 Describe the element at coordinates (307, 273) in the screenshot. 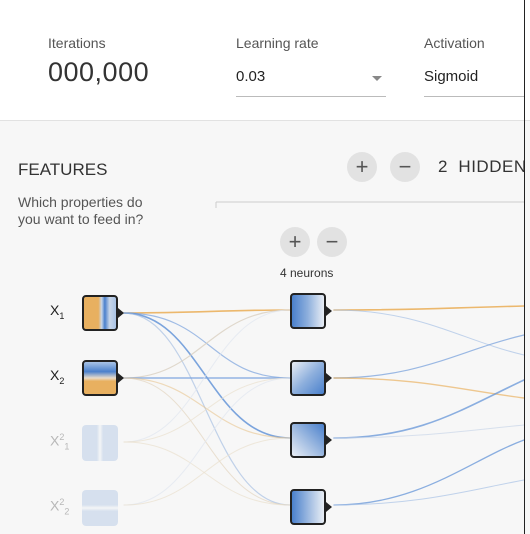

I see `neurons-count-label: 4 neurons` at that location.